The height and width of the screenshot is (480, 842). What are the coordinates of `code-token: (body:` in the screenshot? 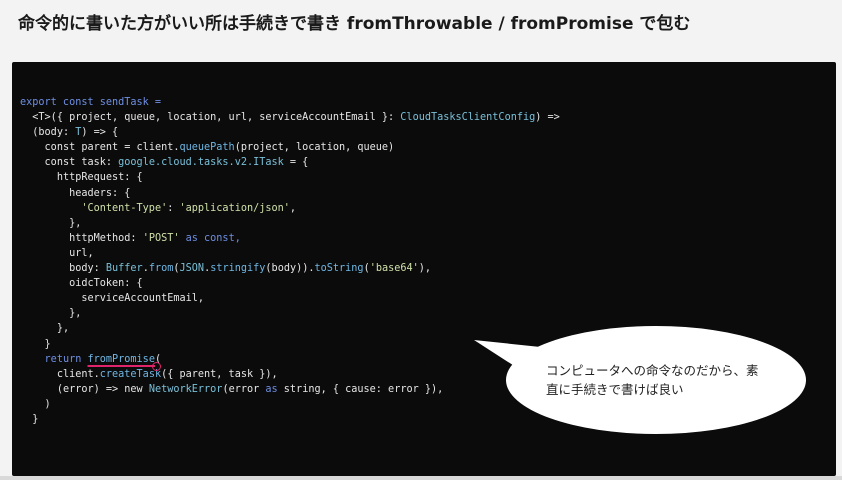 It's located at (54, 133).